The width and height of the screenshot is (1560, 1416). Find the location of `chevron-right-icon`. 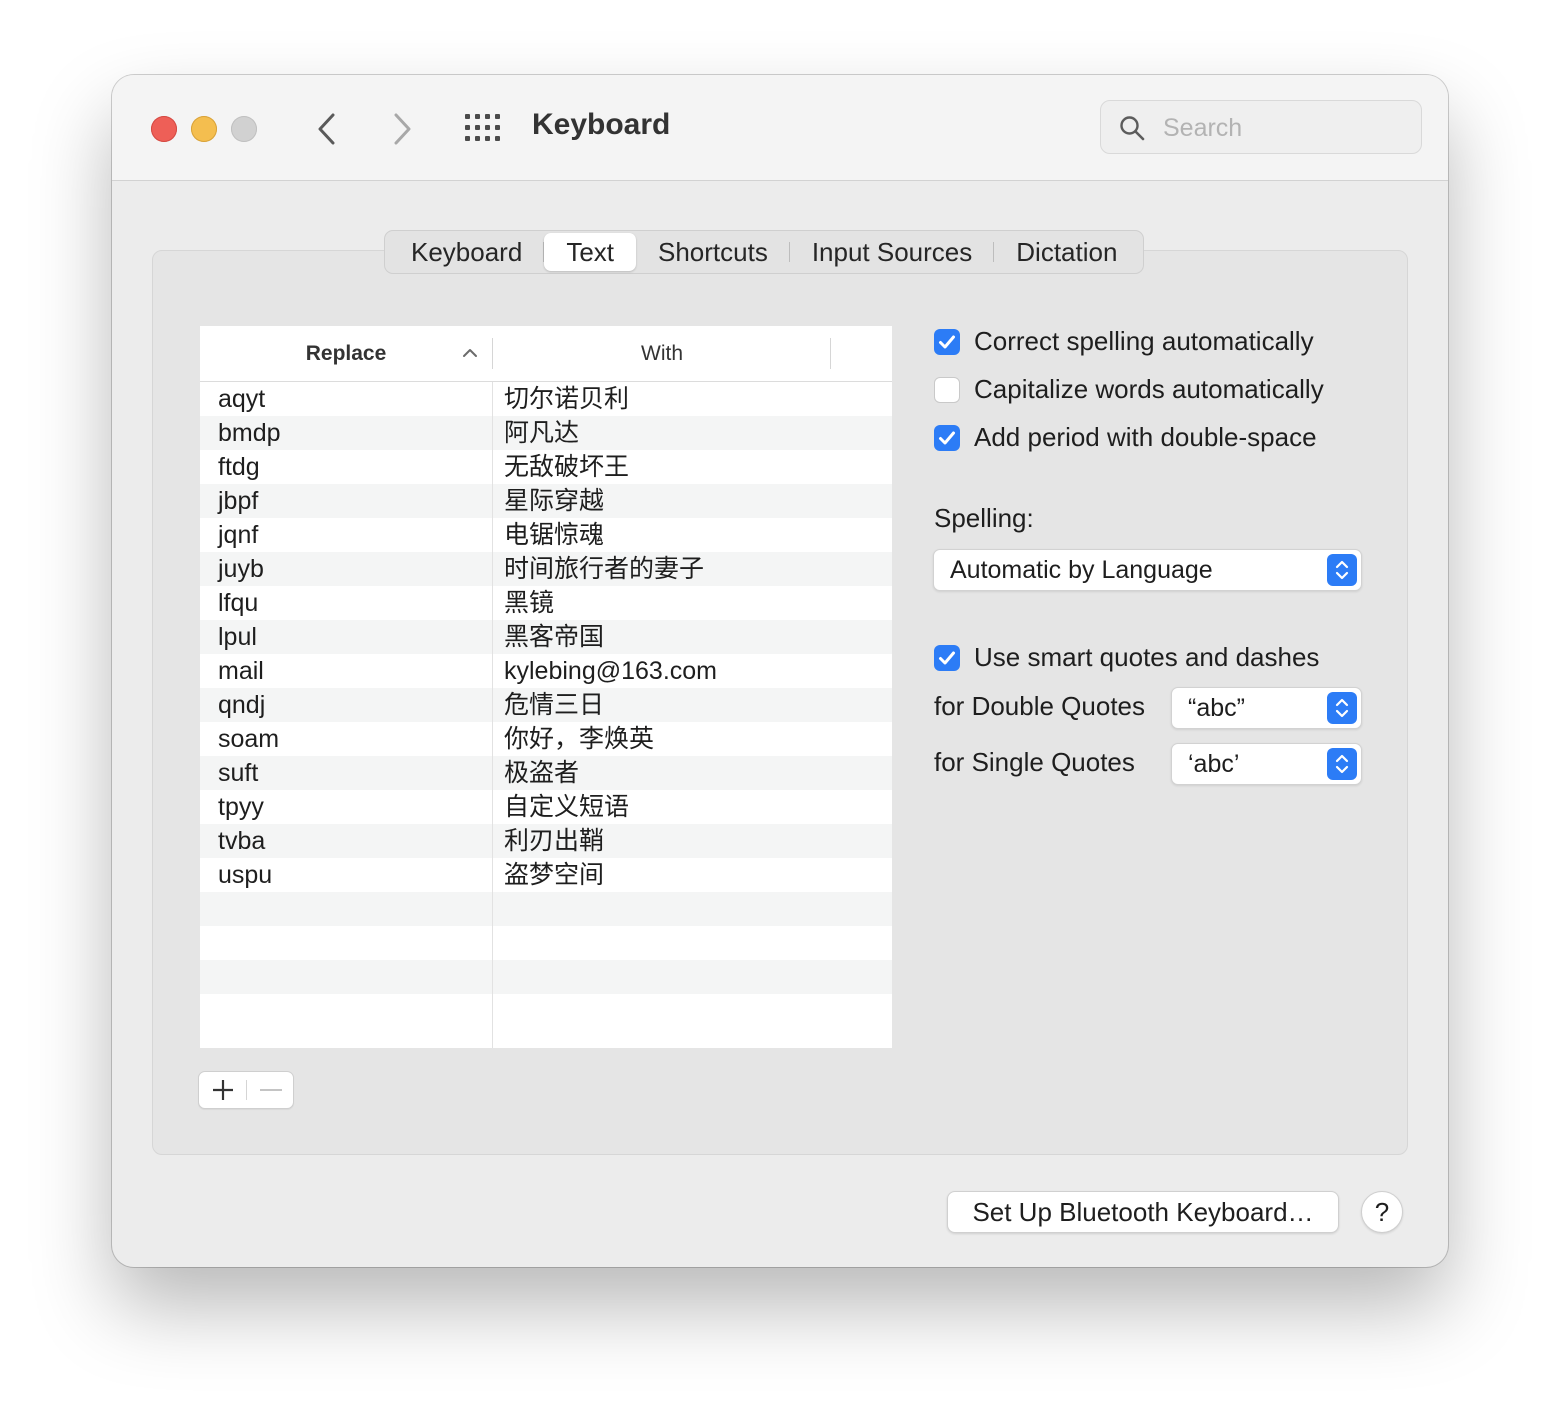

chevron-right-icon is located at coordinates (402, 129).